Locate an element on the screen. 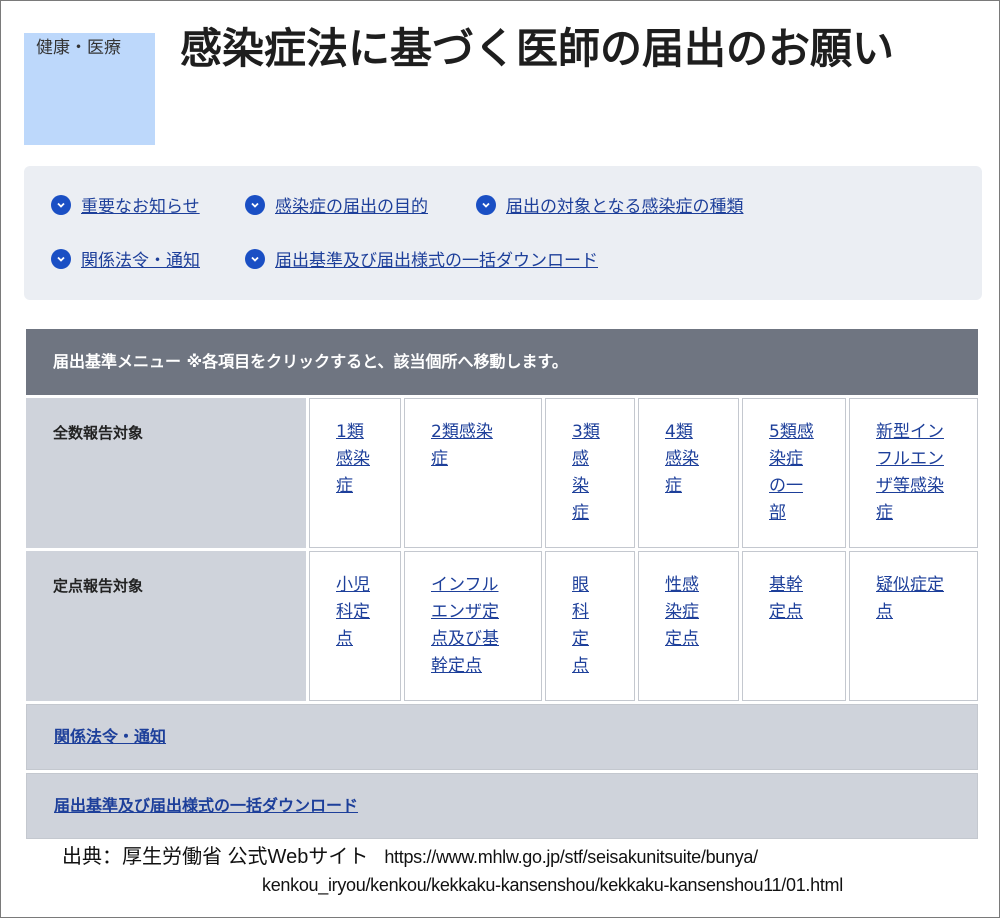 The width and height of the screenshot is (1000, 918). menu-cell: 新型イン フルエン ザ等感染症 is located at coordinates (913, 473).